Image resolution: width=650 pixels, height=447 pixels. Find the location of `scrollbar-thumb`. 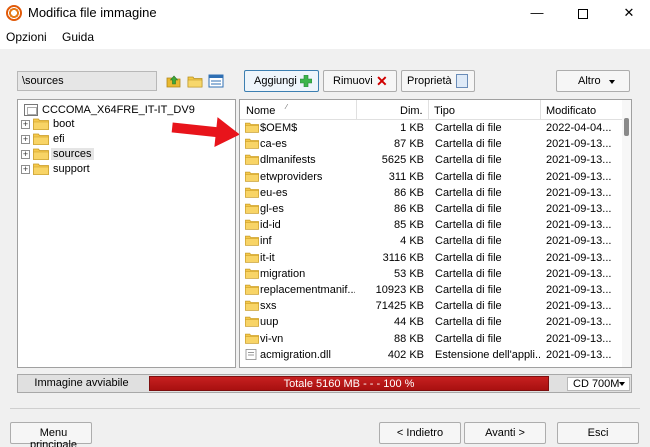

scrollbar-thumb is located at coordinates (626, 127).